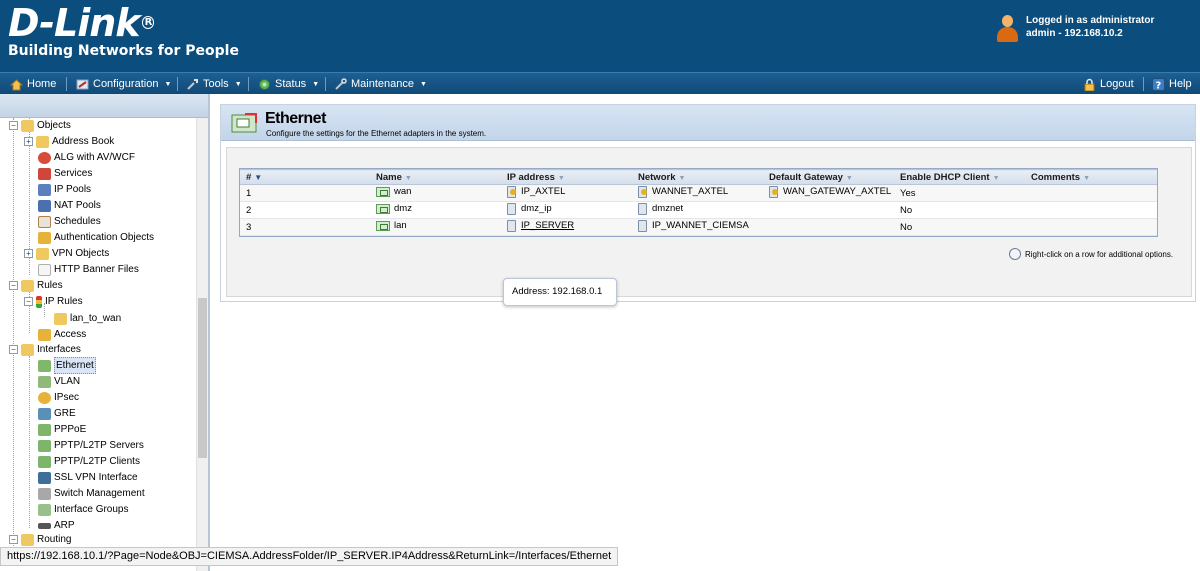  Describe the element at coordinates (828, 177) in the screenshot. I see `column-header-default-gateway: Default Gateway ▼` at that location.